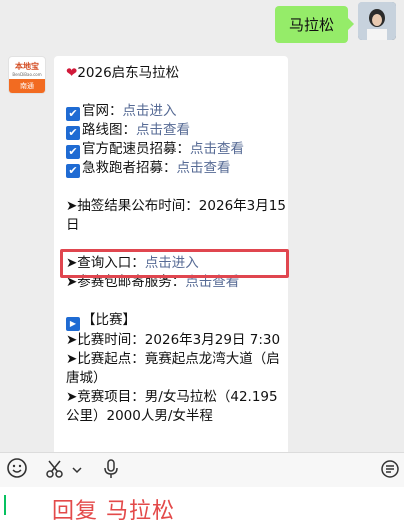  What do you see at coordinates (73, 324) in the screenshot?
I see `play-icon: ▶` at bounding box center [73, 324].